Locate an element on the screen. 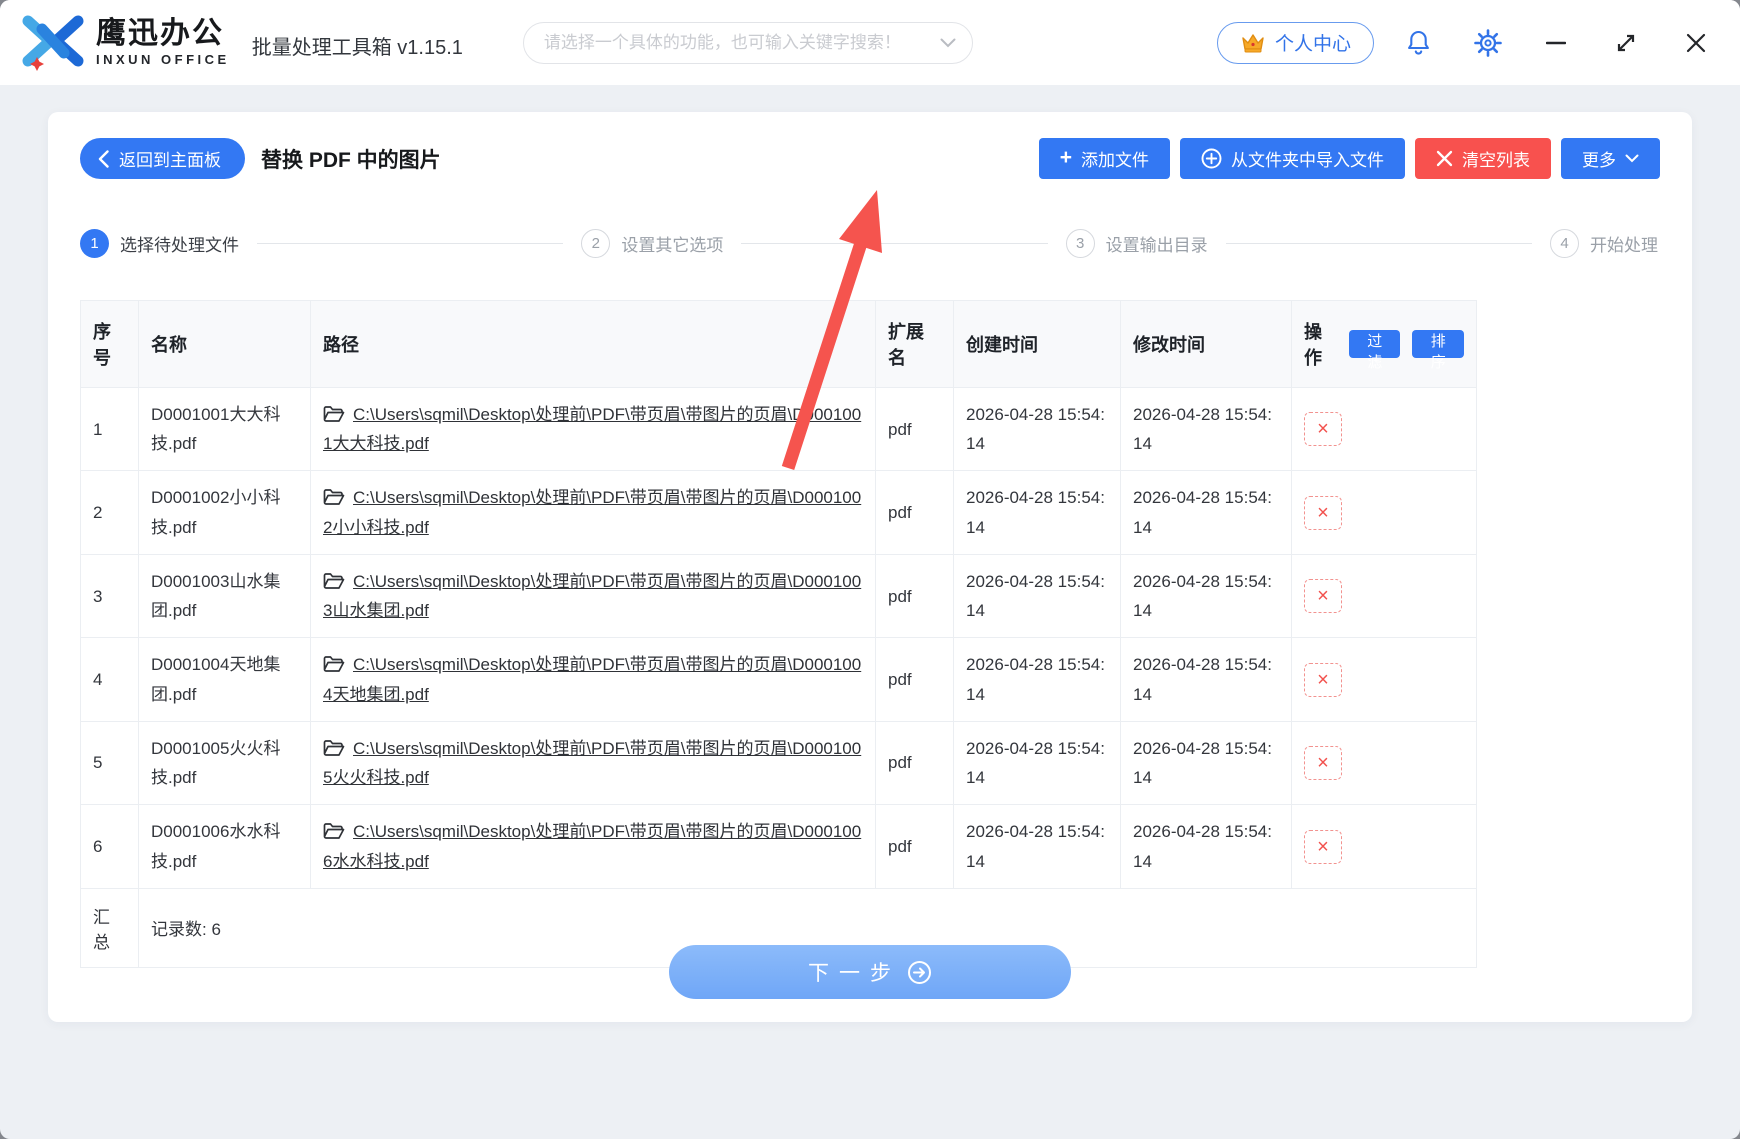 The image size is (1740, 1139). page-title: 替换 PDF 中的图片 is located at coordinates (351, 160).